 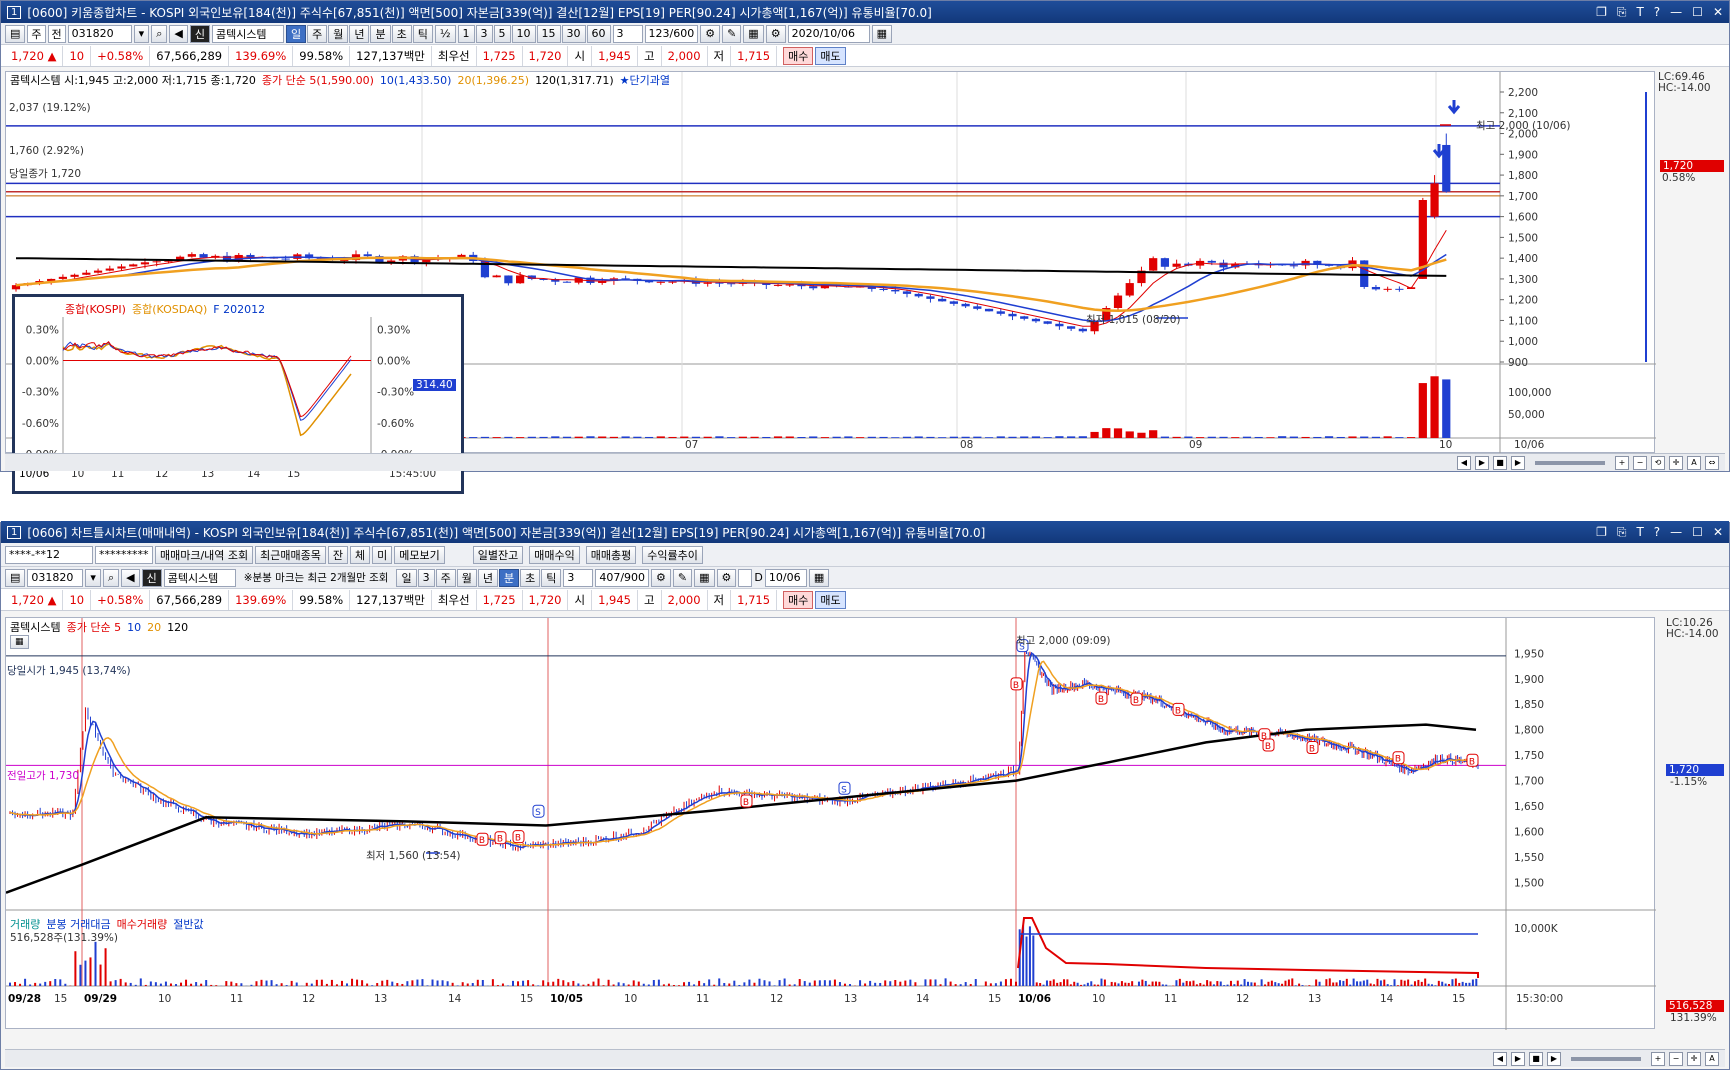 What do you see at coordinates (726, 577) in the screenshot?
I see `bottom-settings-icon: ⚙` at bounding box center [726, 577].